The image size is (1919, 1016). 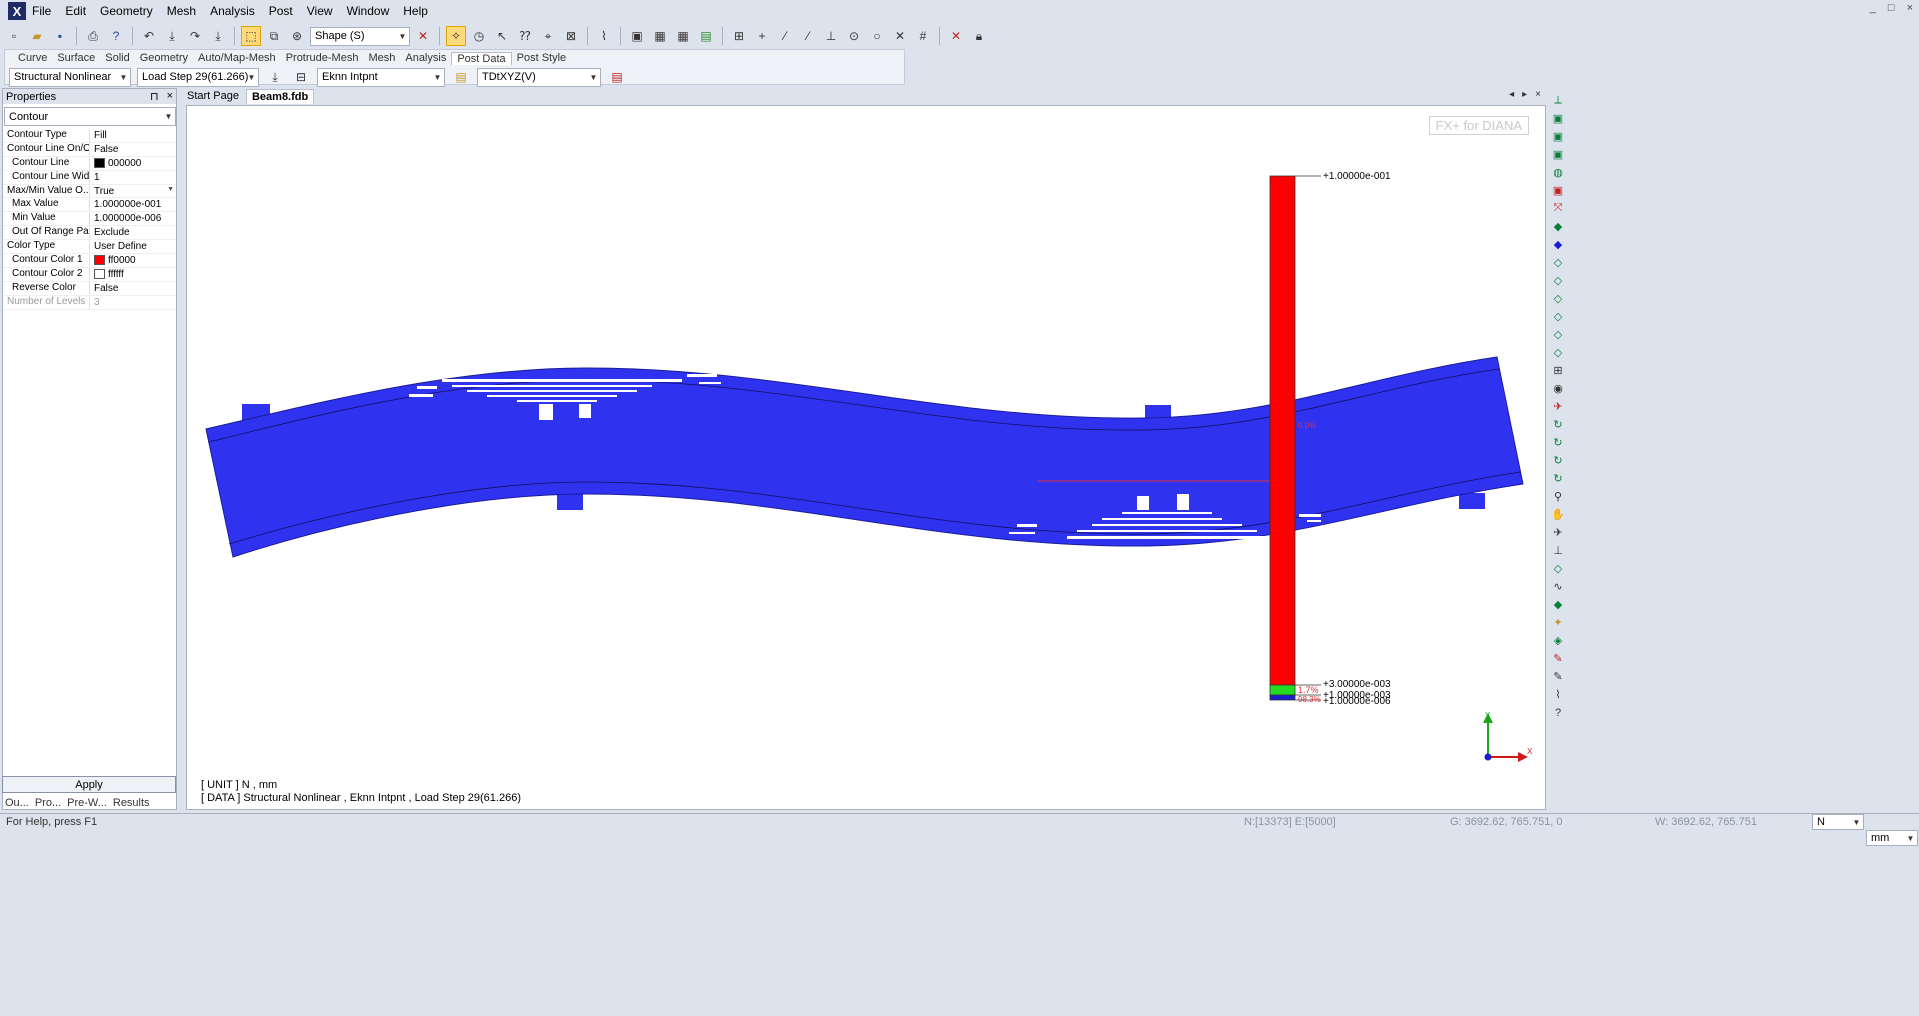 I want to click on component-icon: ▤, so click(x=461, y=77).